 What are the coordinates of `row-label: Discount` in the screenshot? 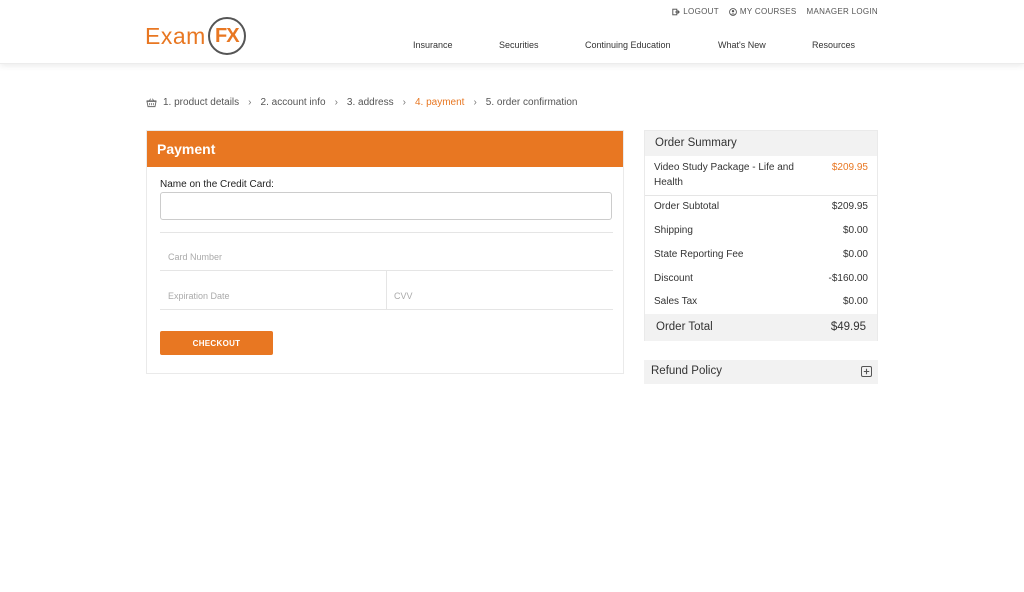 It's located at (673, 278).